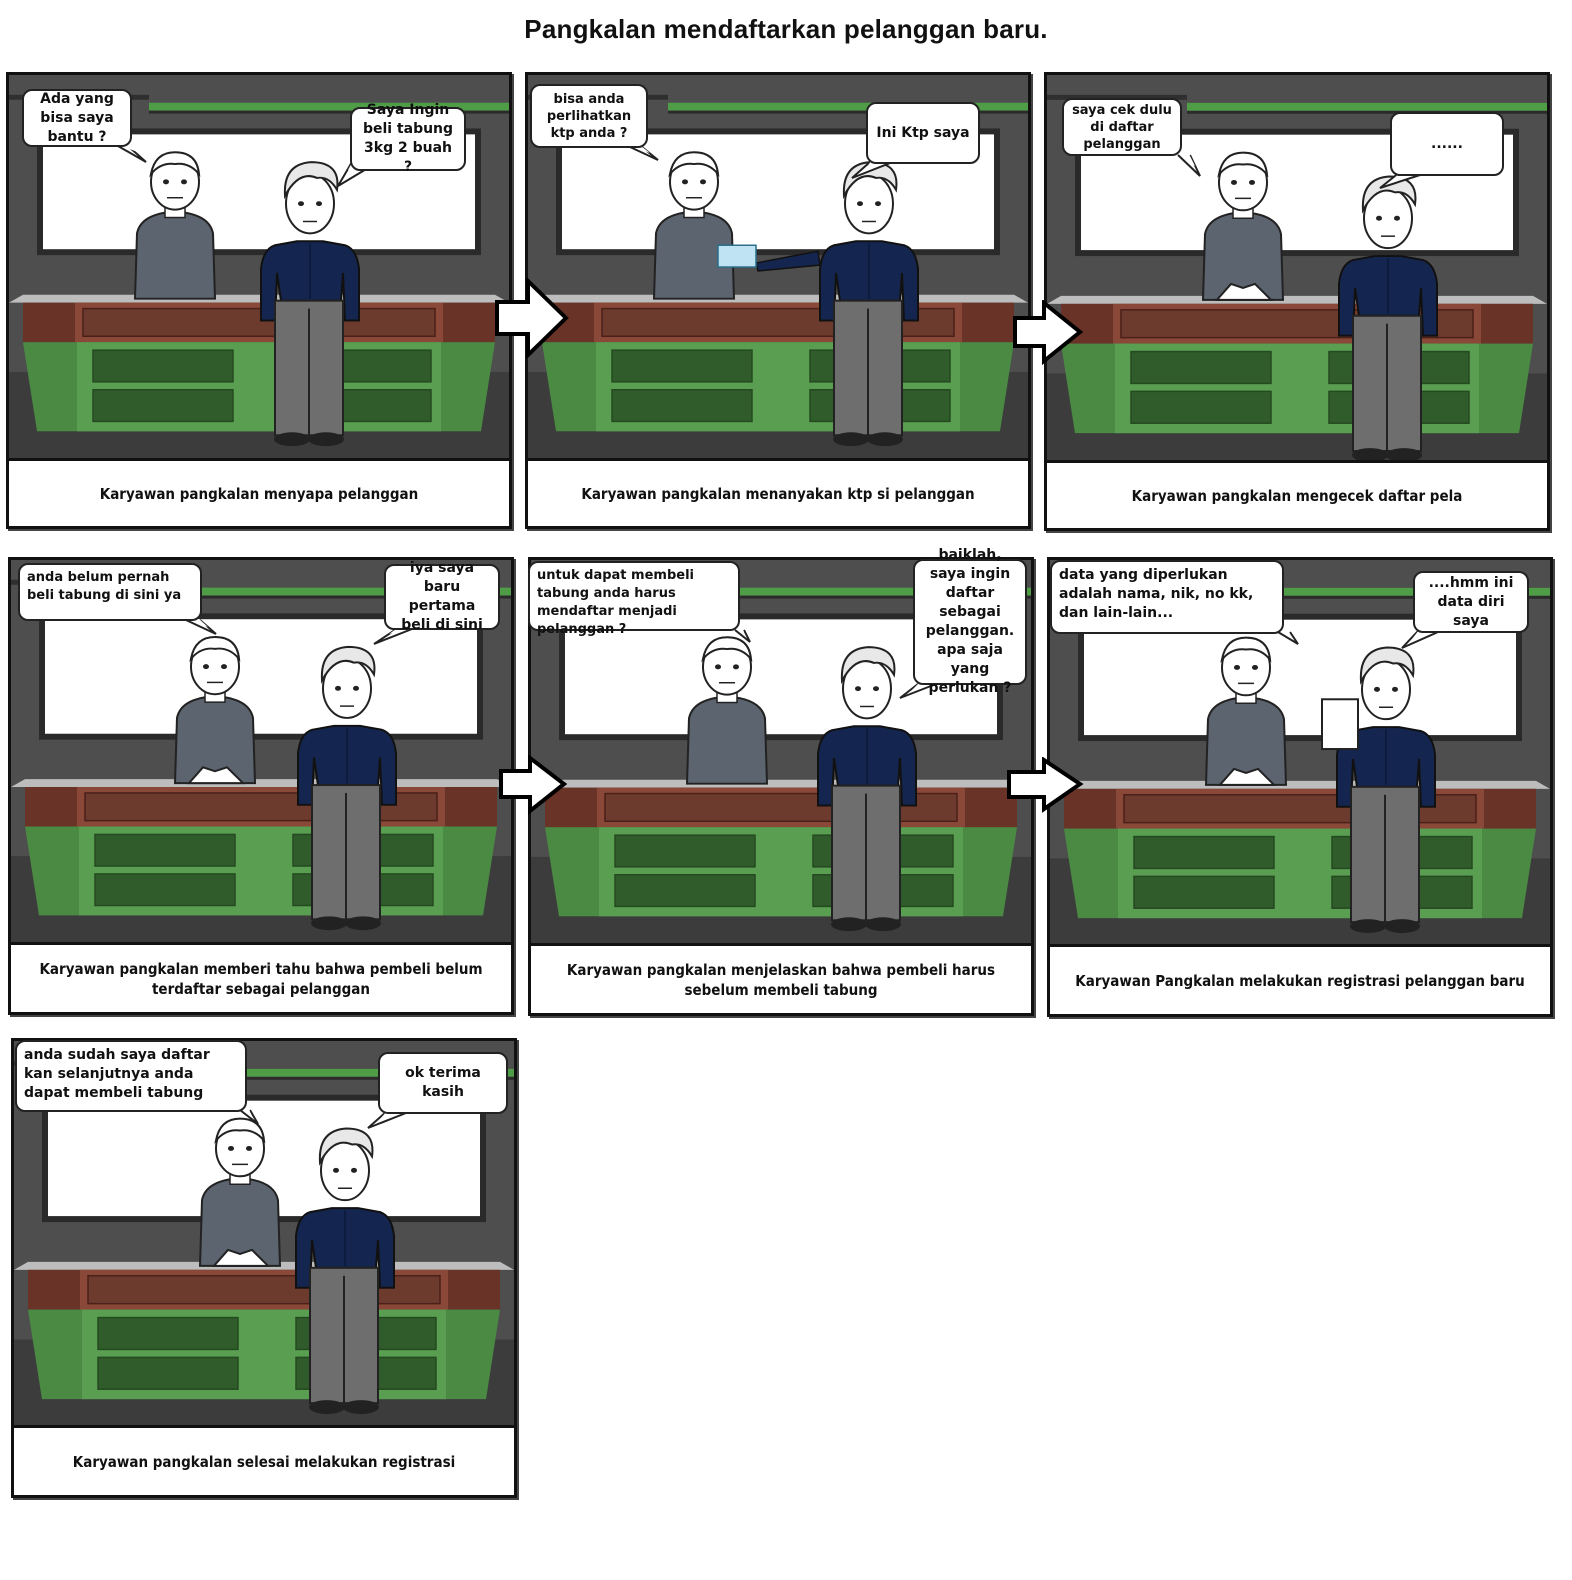 This screenshot has width=1572, height=1580. What do you see at coordinates (589, 116) in the screenshot?
I see `employee-speech-bubble: bisa anda perlihatkan ktp anda ?` at bounding box center [589, 116].